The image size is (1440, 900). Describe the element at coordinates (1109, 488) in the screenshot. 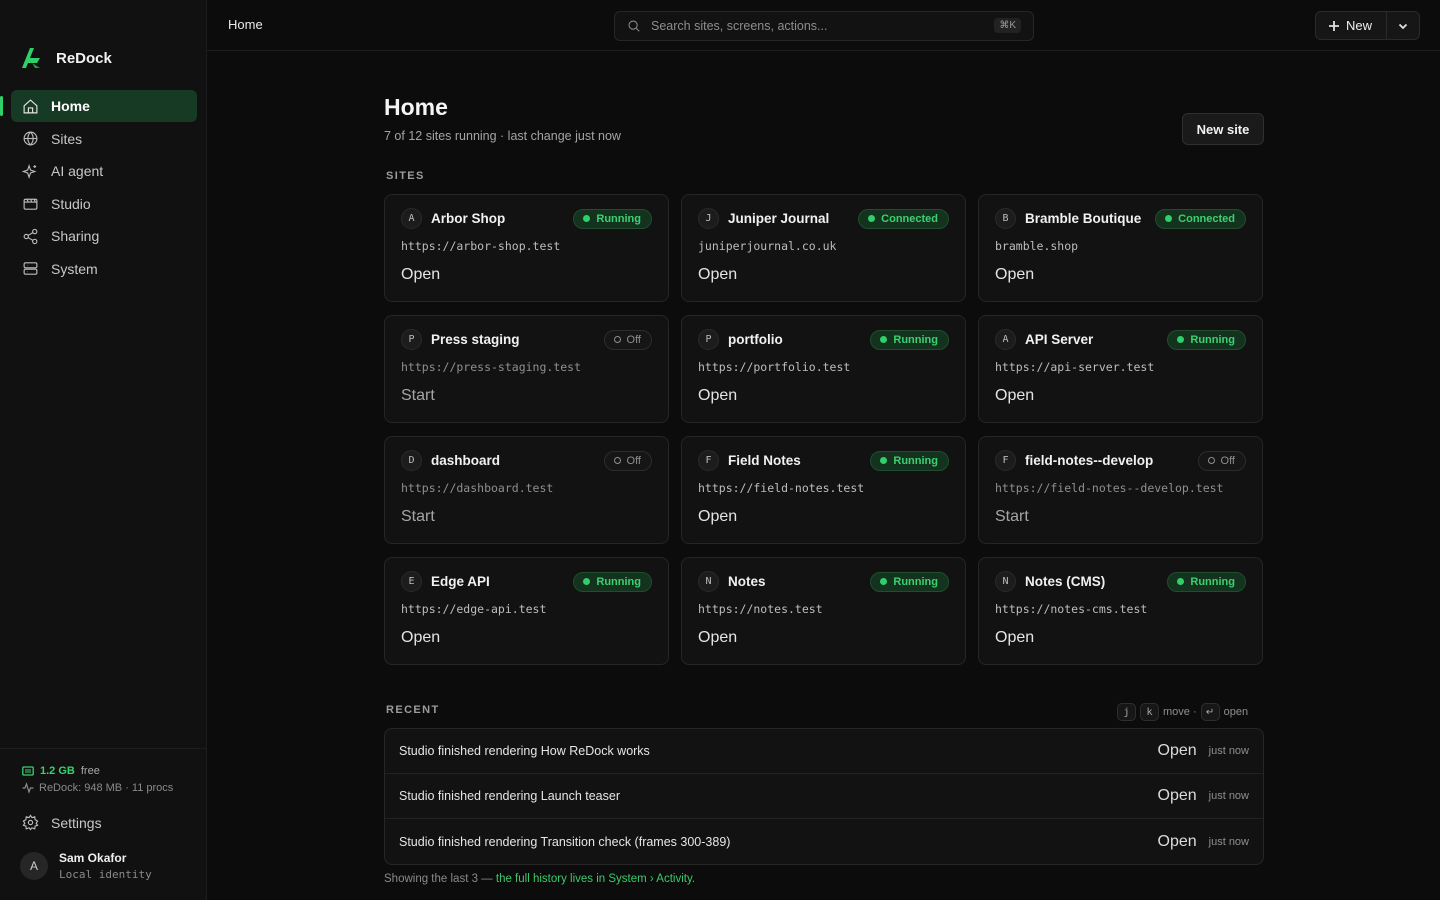

I see `site-url: https://field-notes--develop.test` at that location.